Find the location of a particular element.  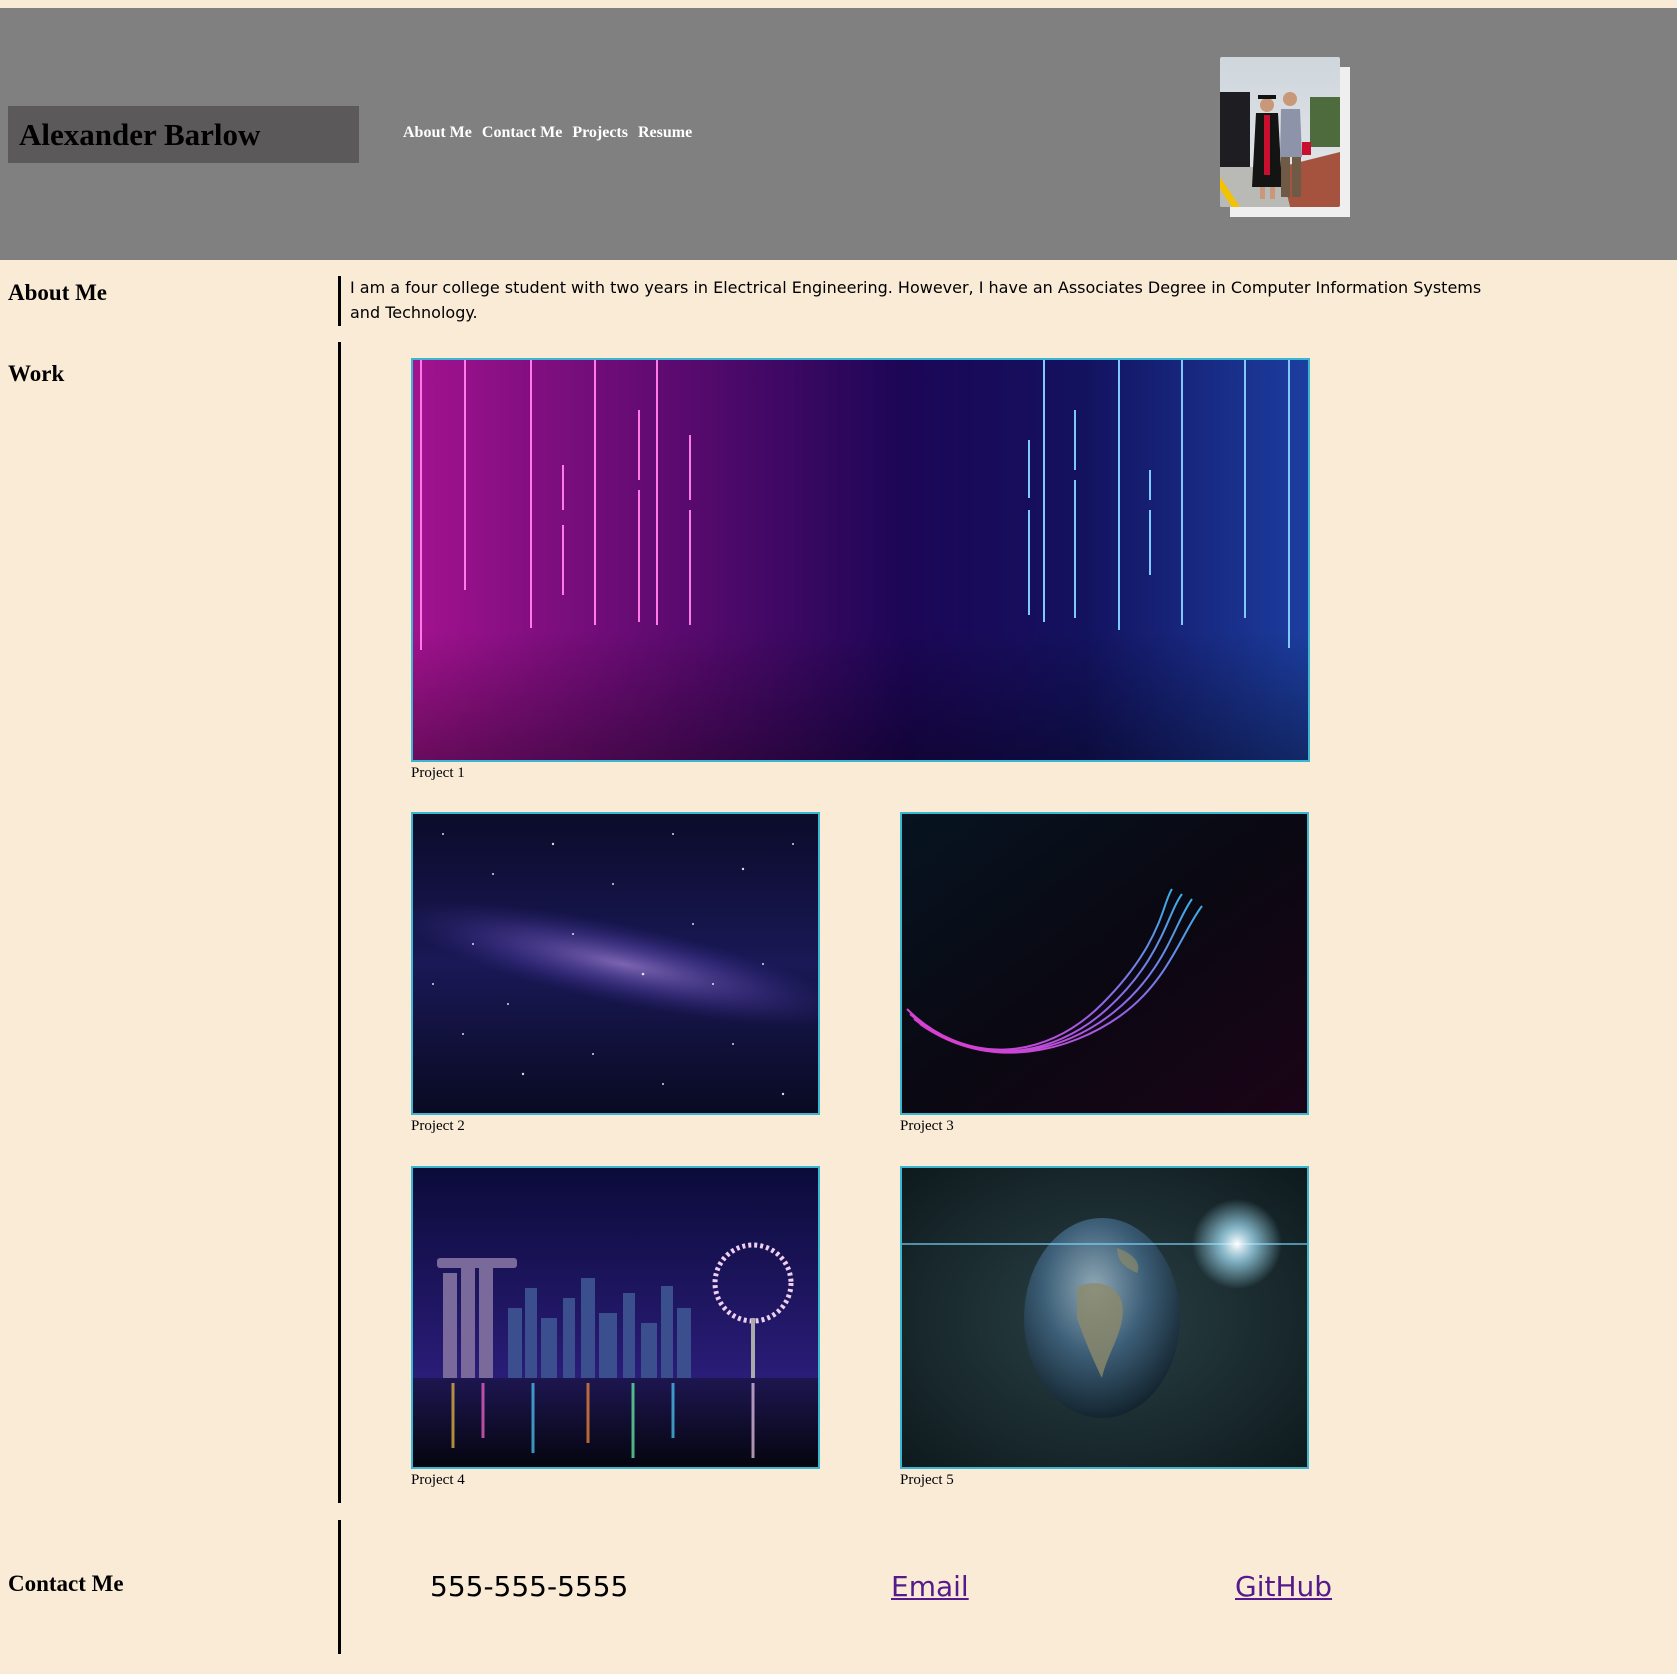

neon-lights-image is located at coordinates (860, 560).